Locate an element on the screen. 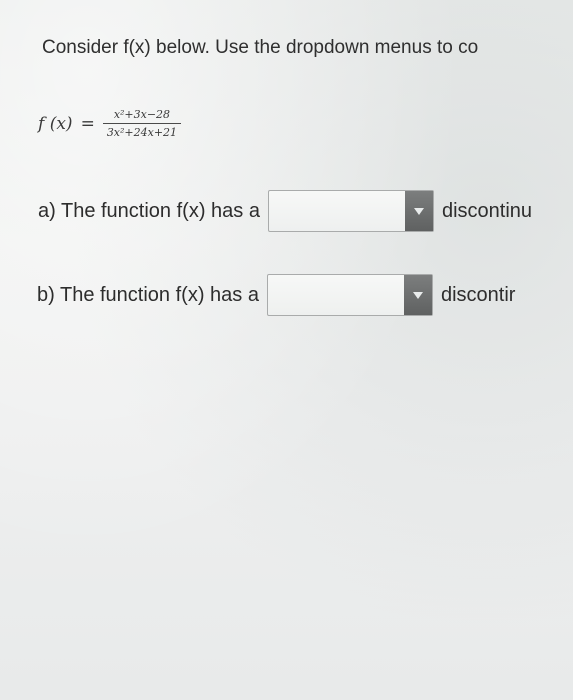  part-b-row: b) The function f(x) has a discontir is located at coordinates (276, 295).